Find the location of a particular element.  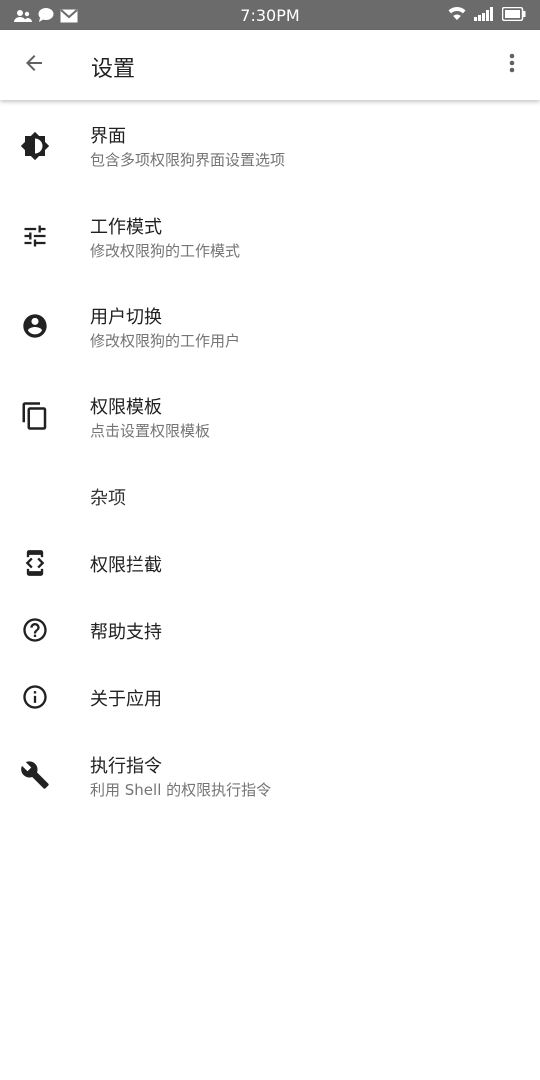

pref-summary: 利用 Shell 的权限执行指令 is located at coordinates (181, 790).